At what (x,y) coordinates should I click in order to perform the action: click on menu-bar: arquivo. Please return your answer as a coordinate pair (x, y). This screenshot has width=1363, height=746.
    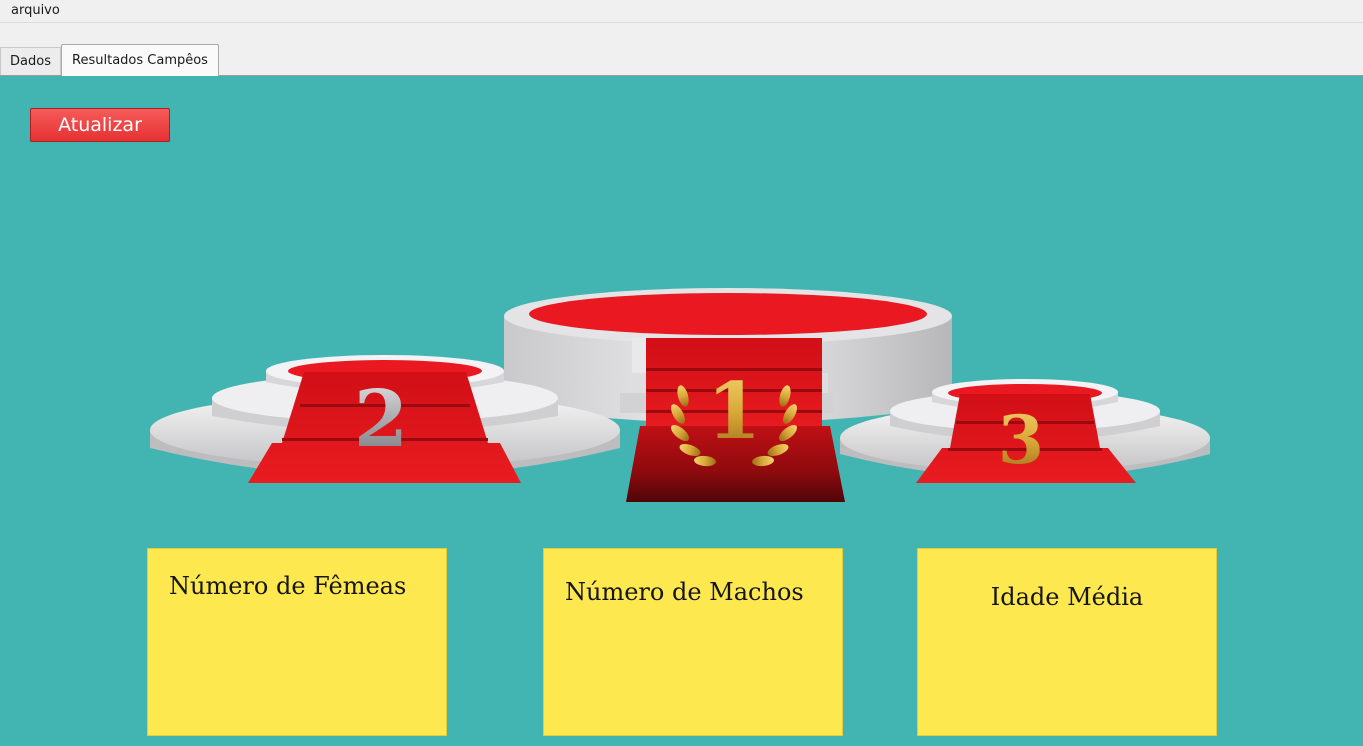
    Looking at the image, I should click on (681, 11).